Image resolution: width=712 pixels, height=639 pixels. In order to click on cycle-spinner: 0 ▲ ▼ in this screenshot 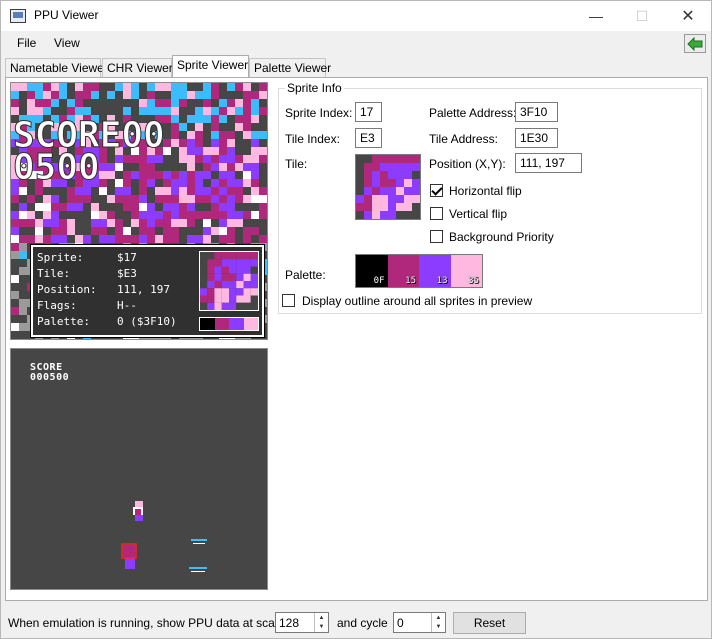, I will do `click(419, 622)`.